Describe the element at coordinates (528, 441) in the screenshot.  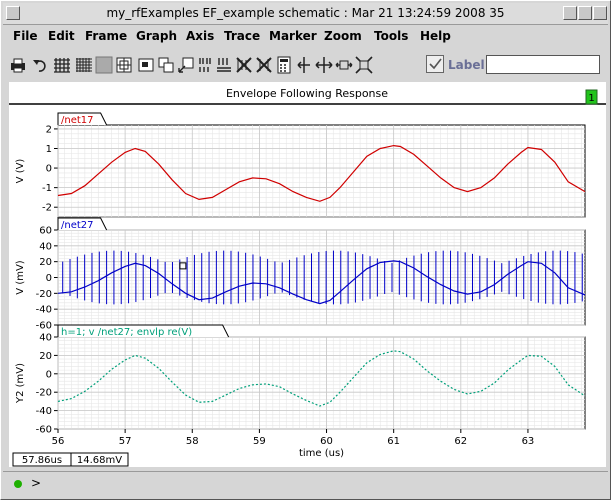
I see `x-tick-label: 63` at that location.